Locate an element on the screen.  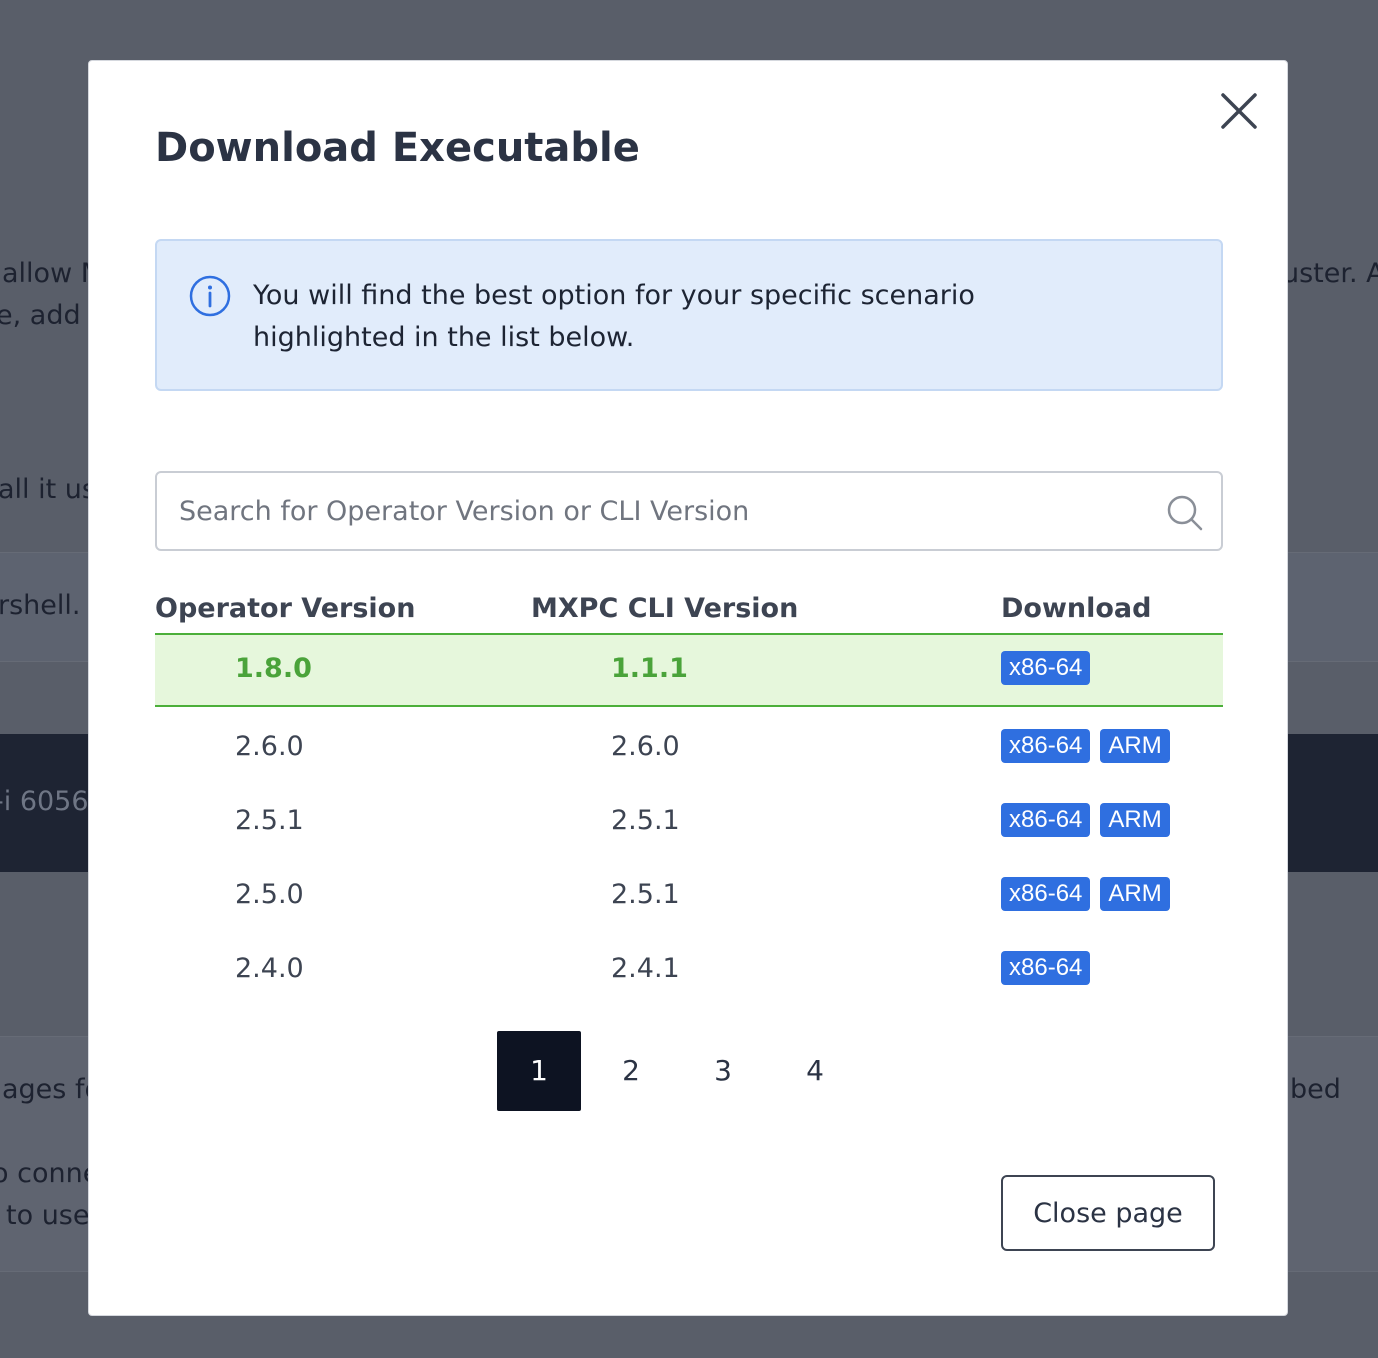
background-text: to use is located at coordinates (48, 1215).